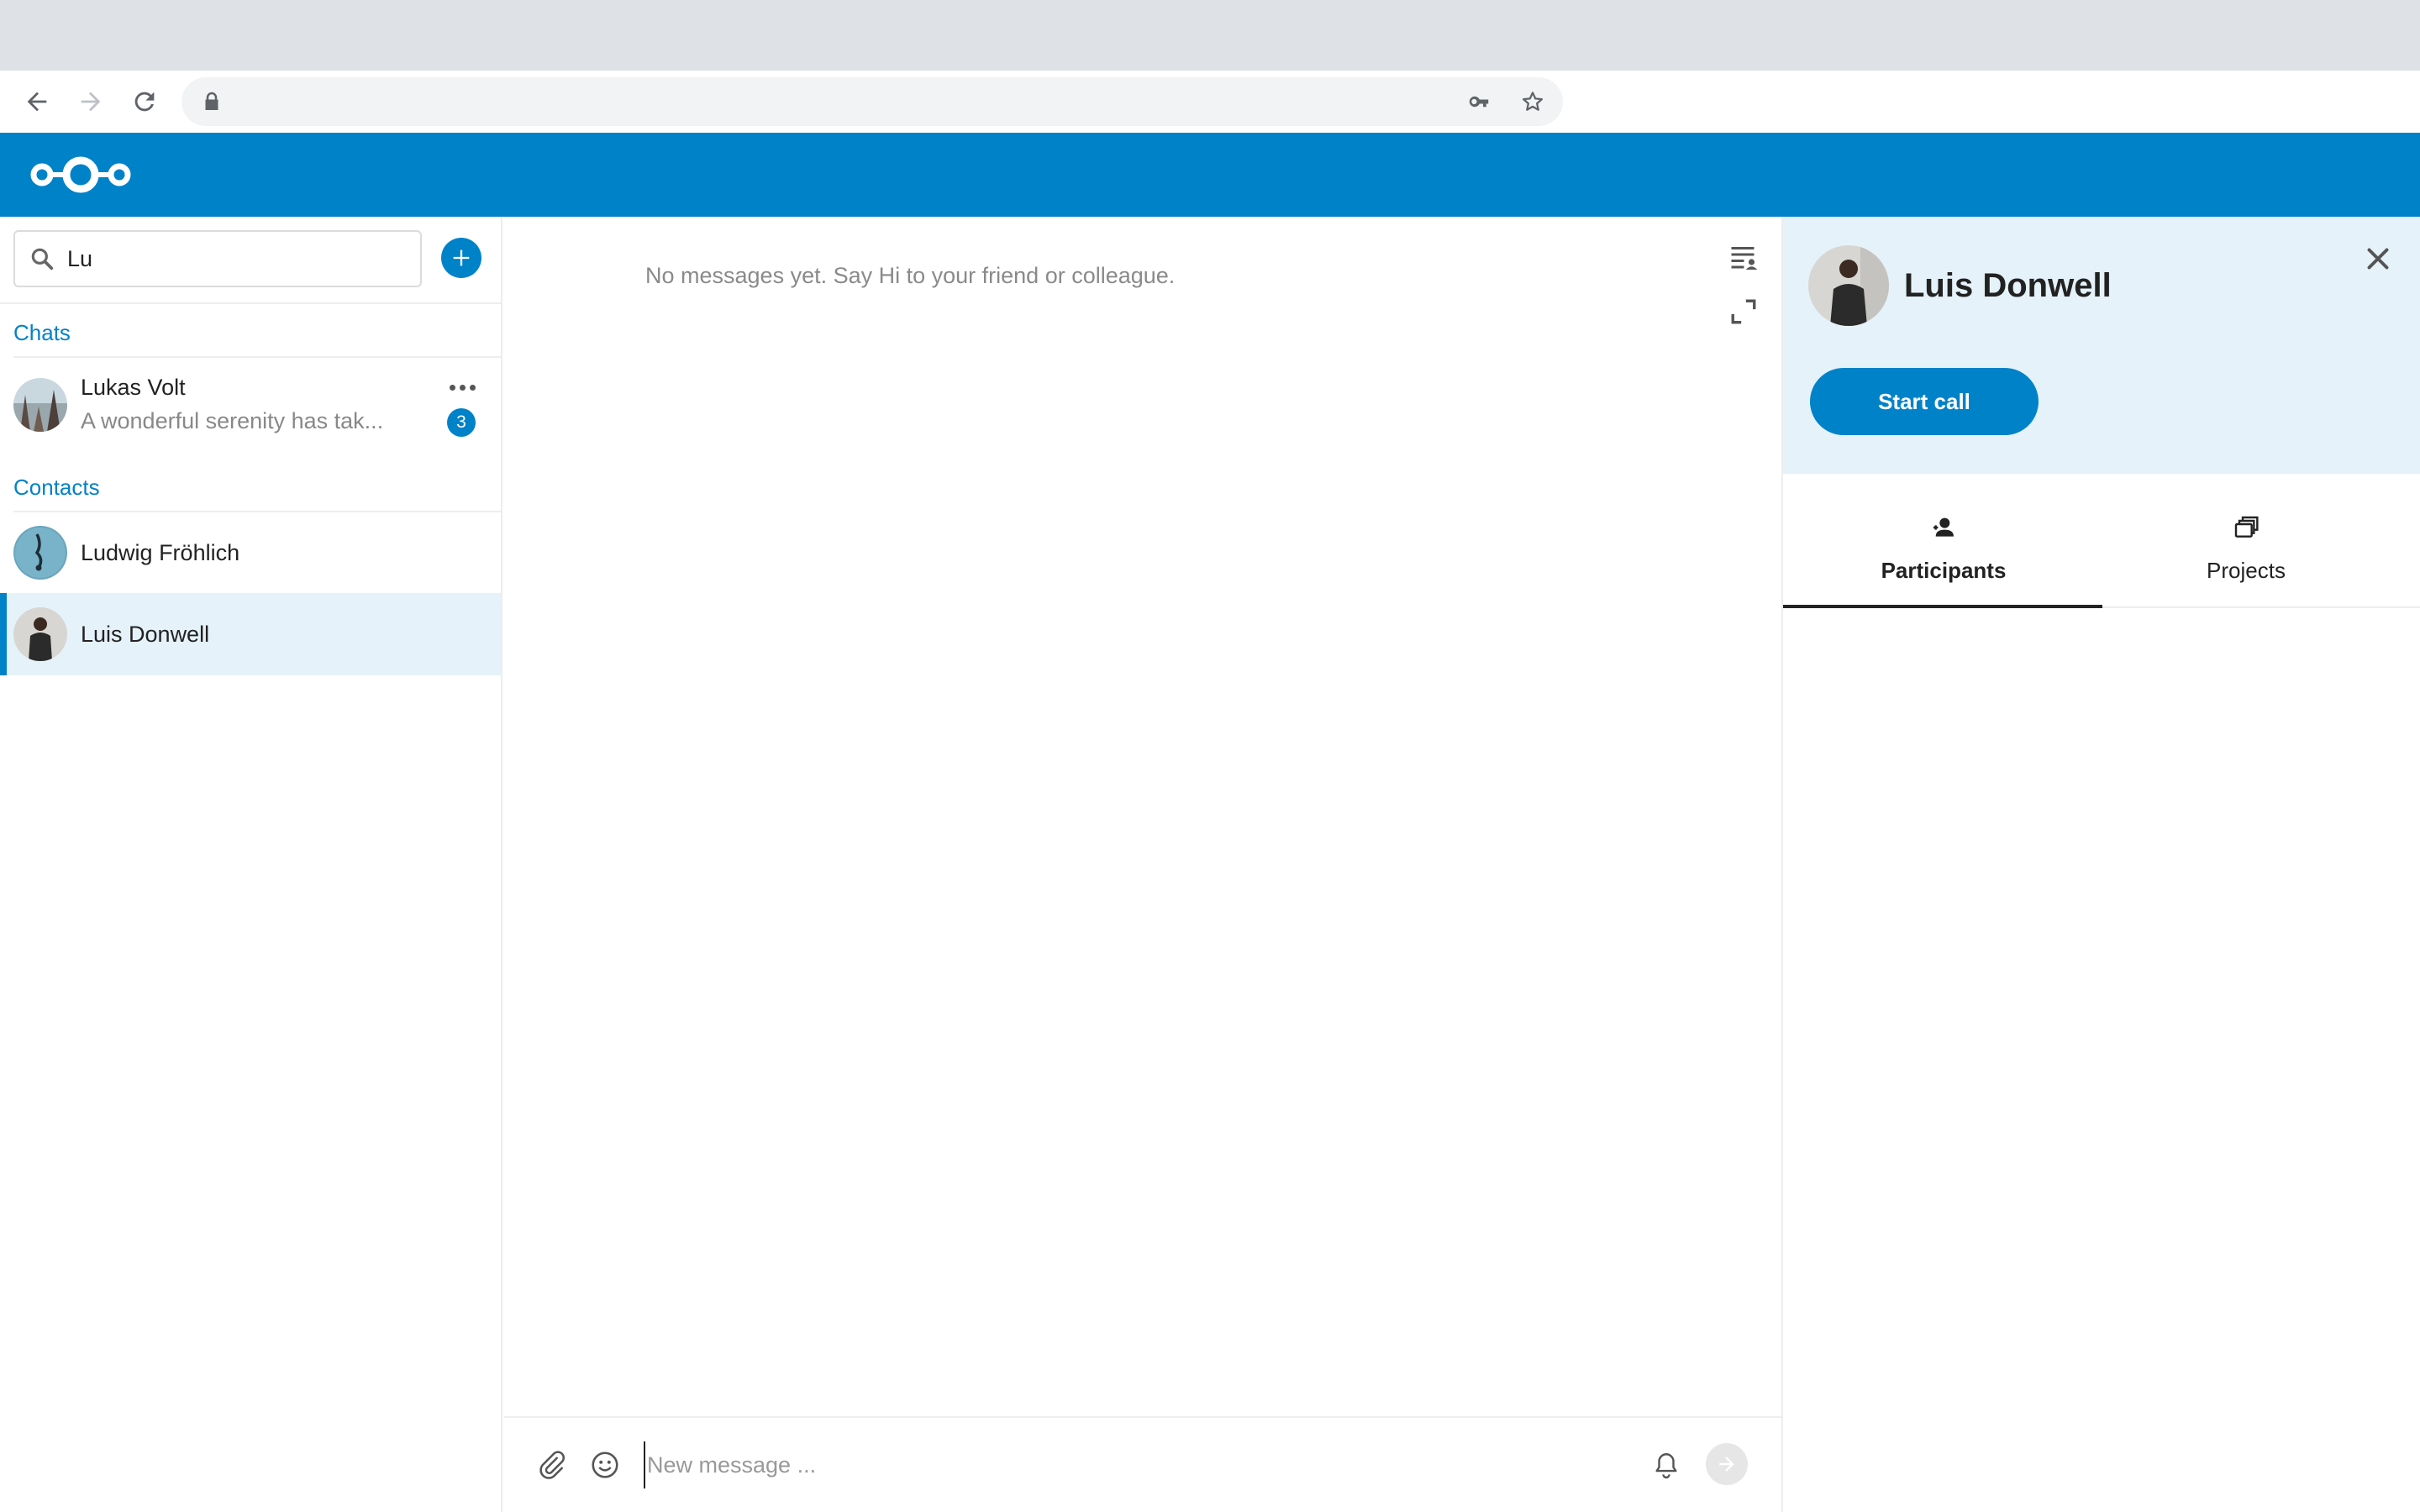 The width and height of the screenshot is (2420, 1512). What do you see at coordinates (146, 634) in the screenshot?
I see `contact-name: Luis Donwell` at bounding box center [146, 634].